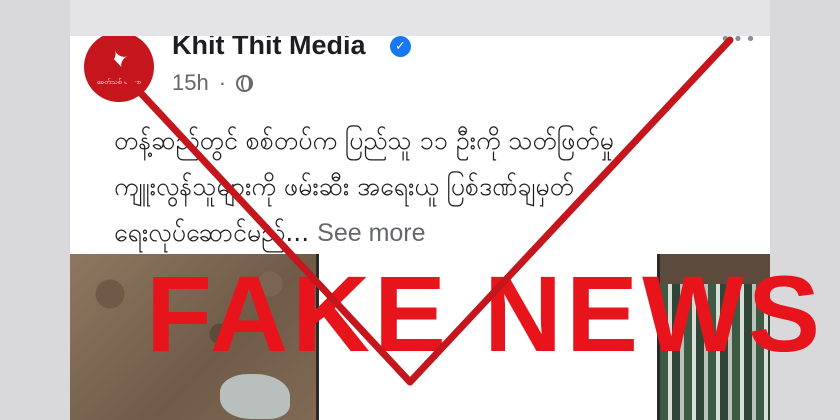 The height and width of the screenshot is (420, 840). What do you see at coordinates (119, 61) in the screenshot?
I see `brand-logo-icon: ✦` at bounding box center [119, 61].